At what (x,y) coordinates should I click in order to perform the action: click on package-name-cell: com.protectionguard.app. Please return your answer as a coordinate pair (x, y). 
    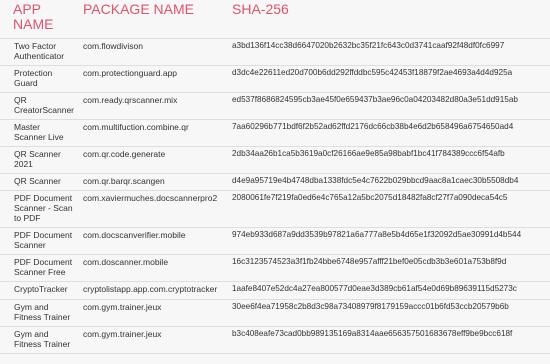
    Looking at the image, I should click on (151, 79).